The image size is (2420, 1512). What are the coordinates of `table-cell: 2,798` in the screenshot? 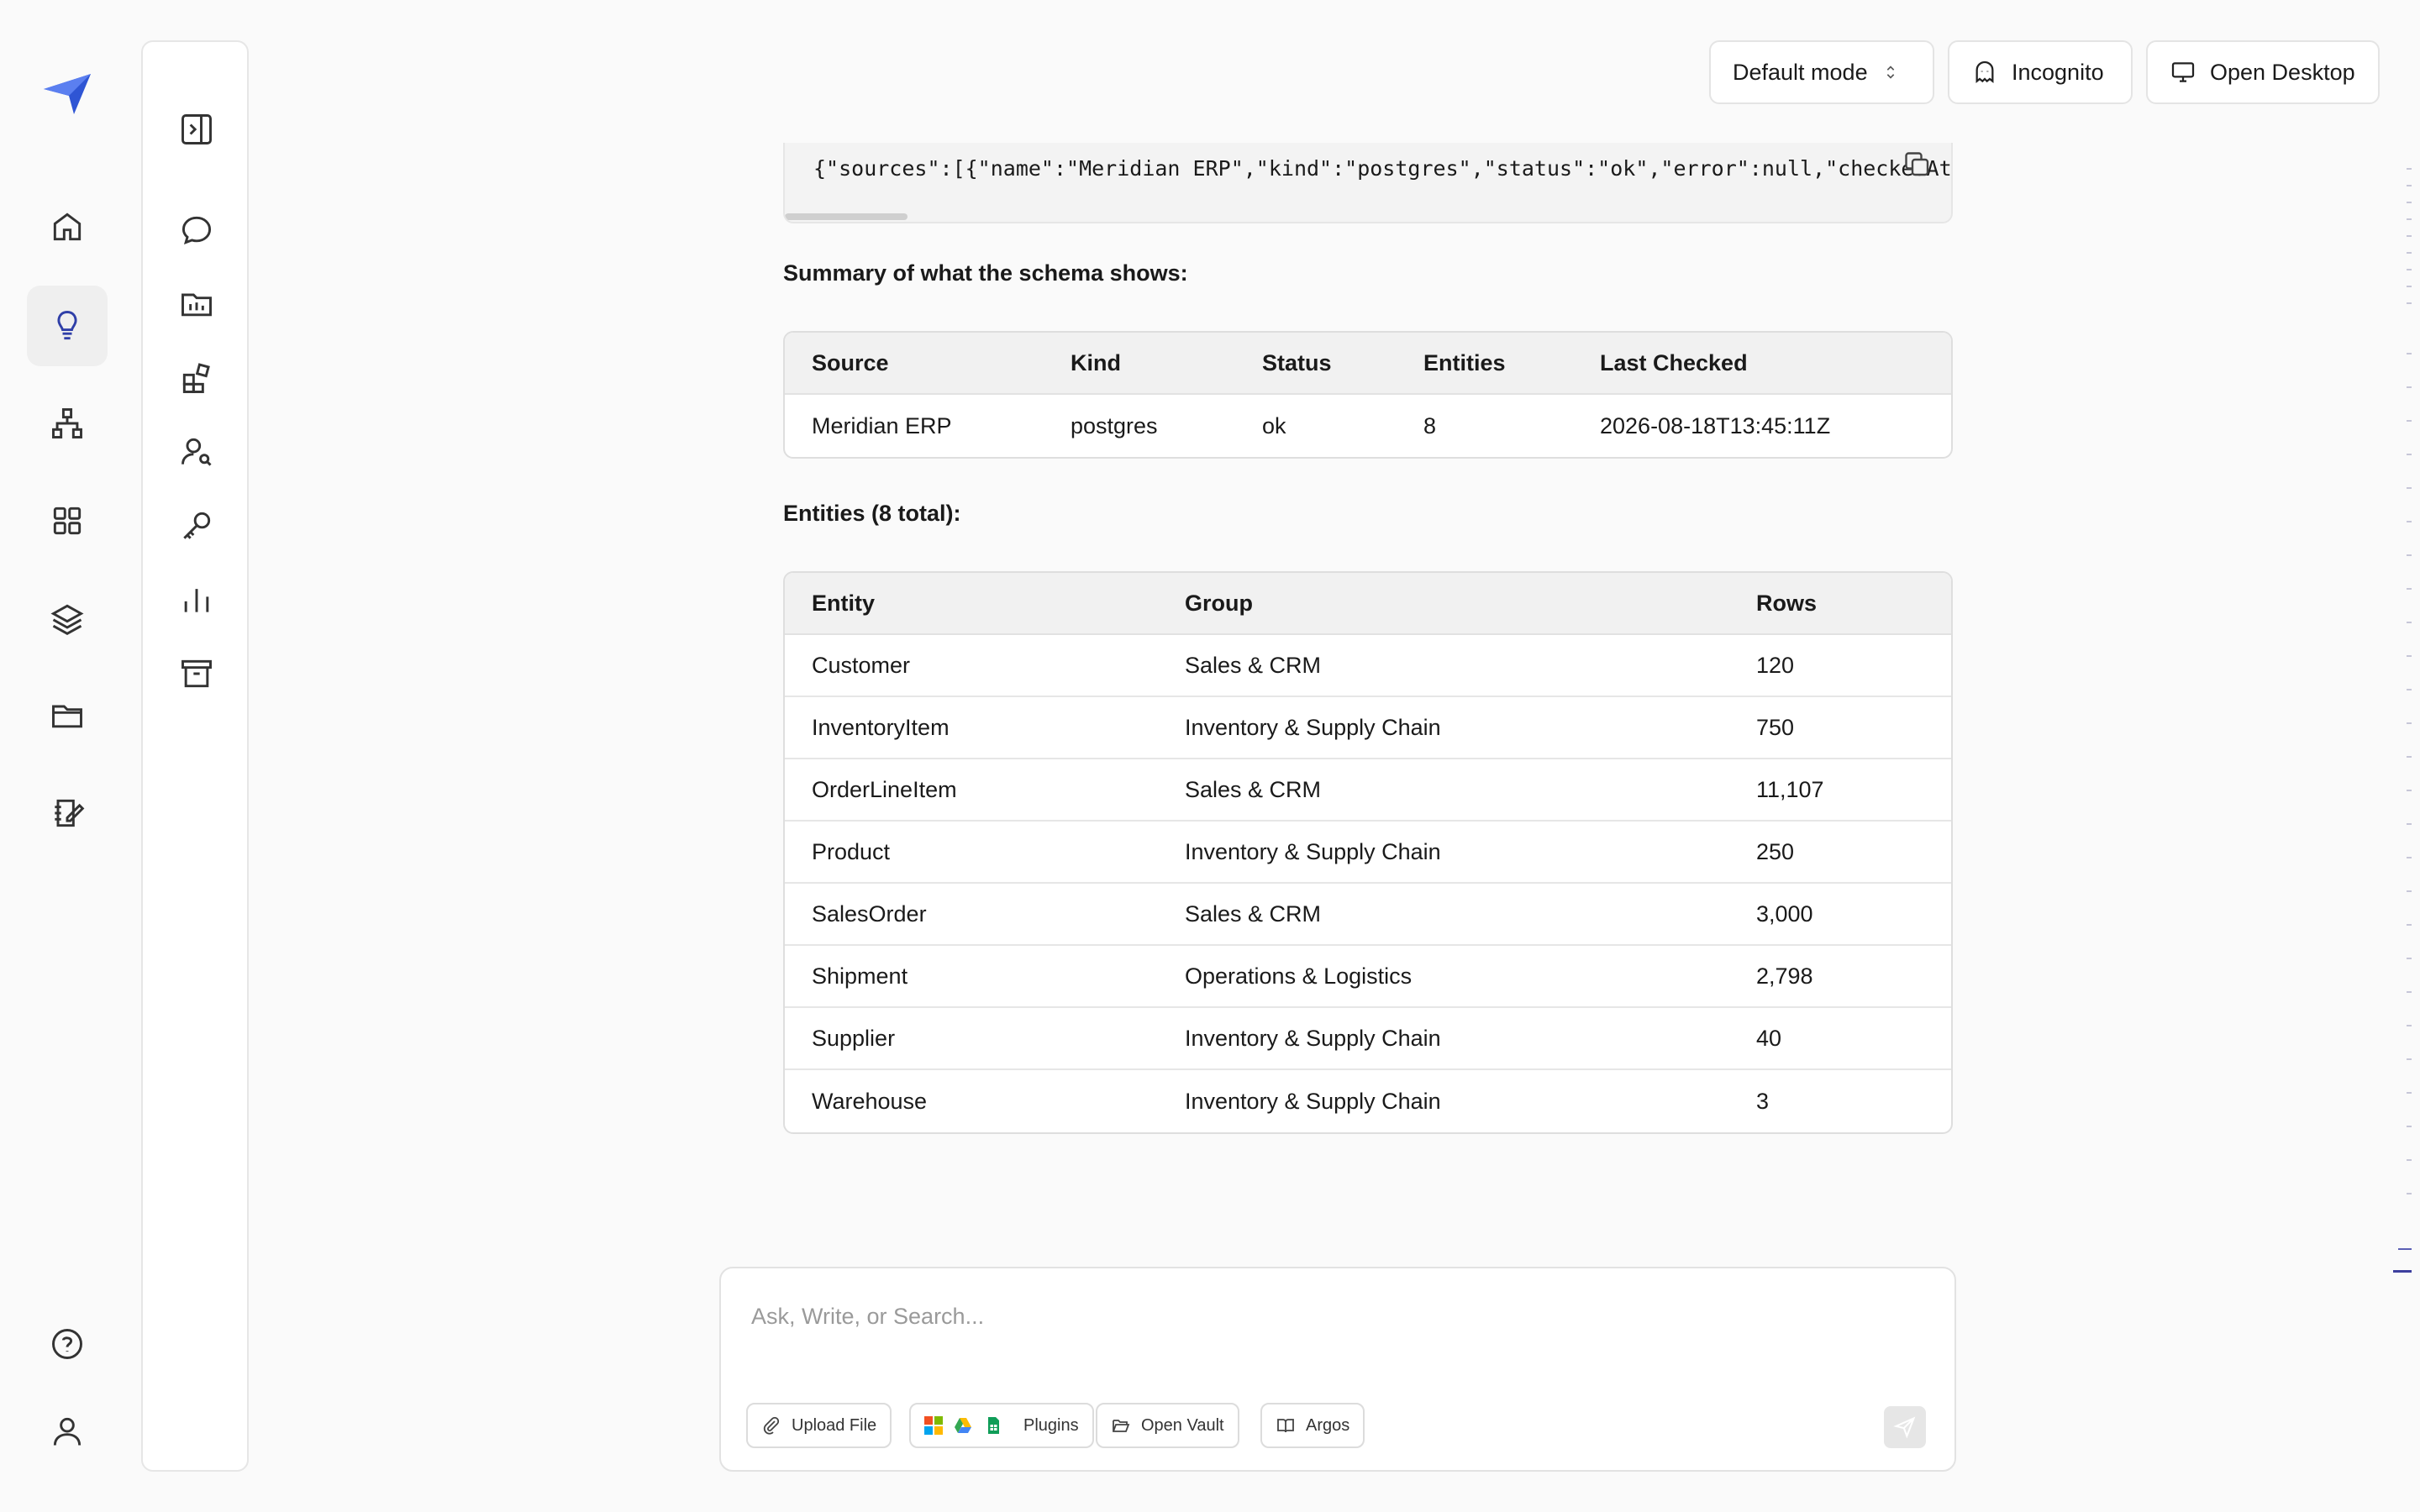 It's located at (1840, 977).